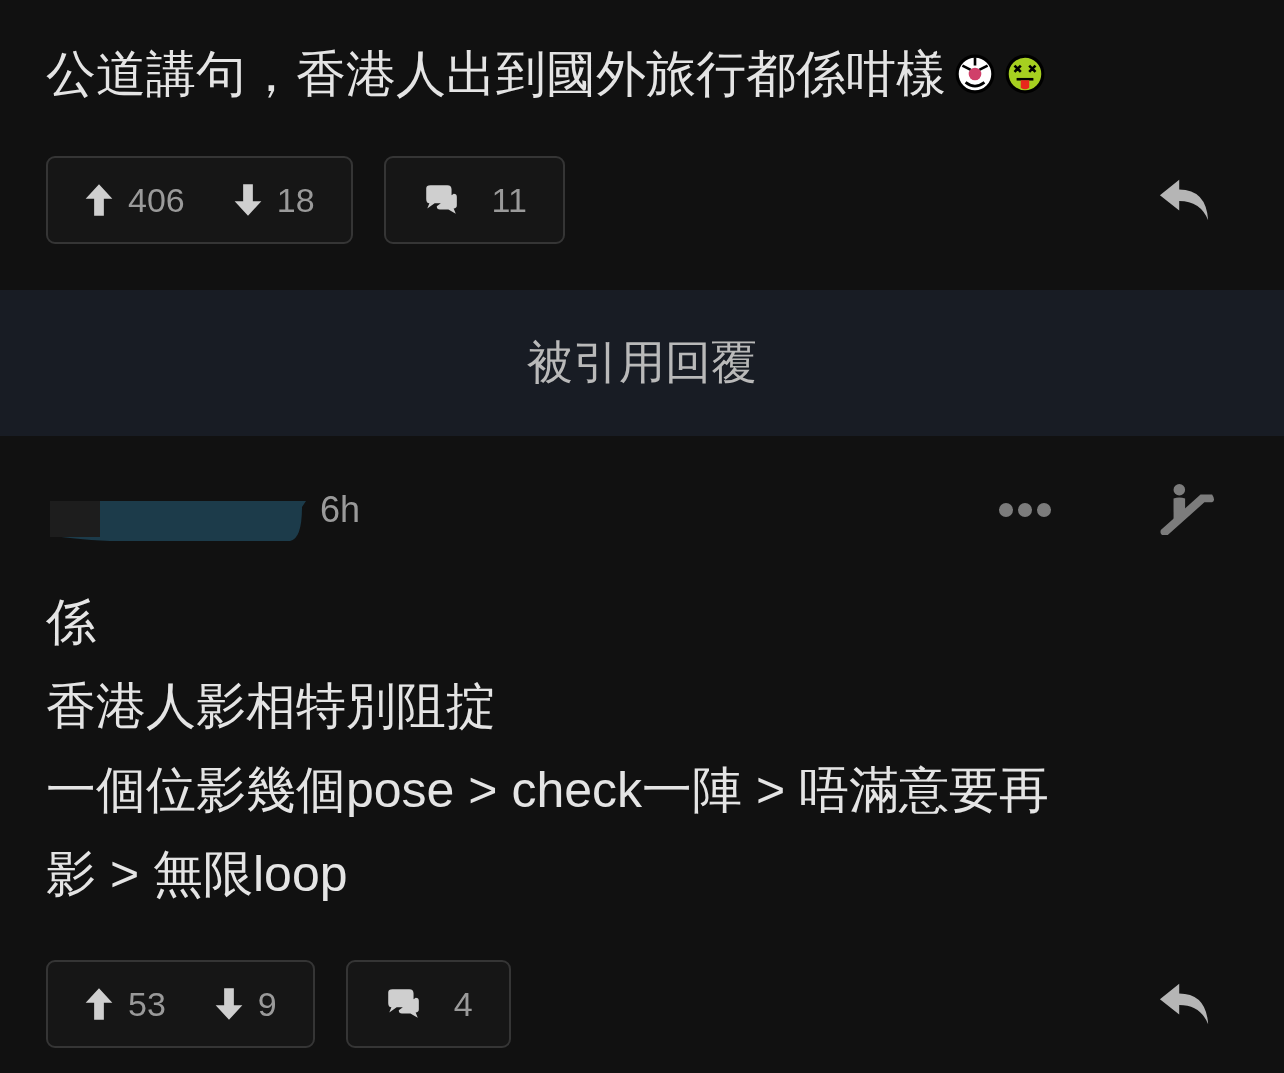 The image size is (1284, 1073). What do you see at coordinates (474, 200) in the screenshot?
I see `comments-button: 11` at bounding box center [474, 200].